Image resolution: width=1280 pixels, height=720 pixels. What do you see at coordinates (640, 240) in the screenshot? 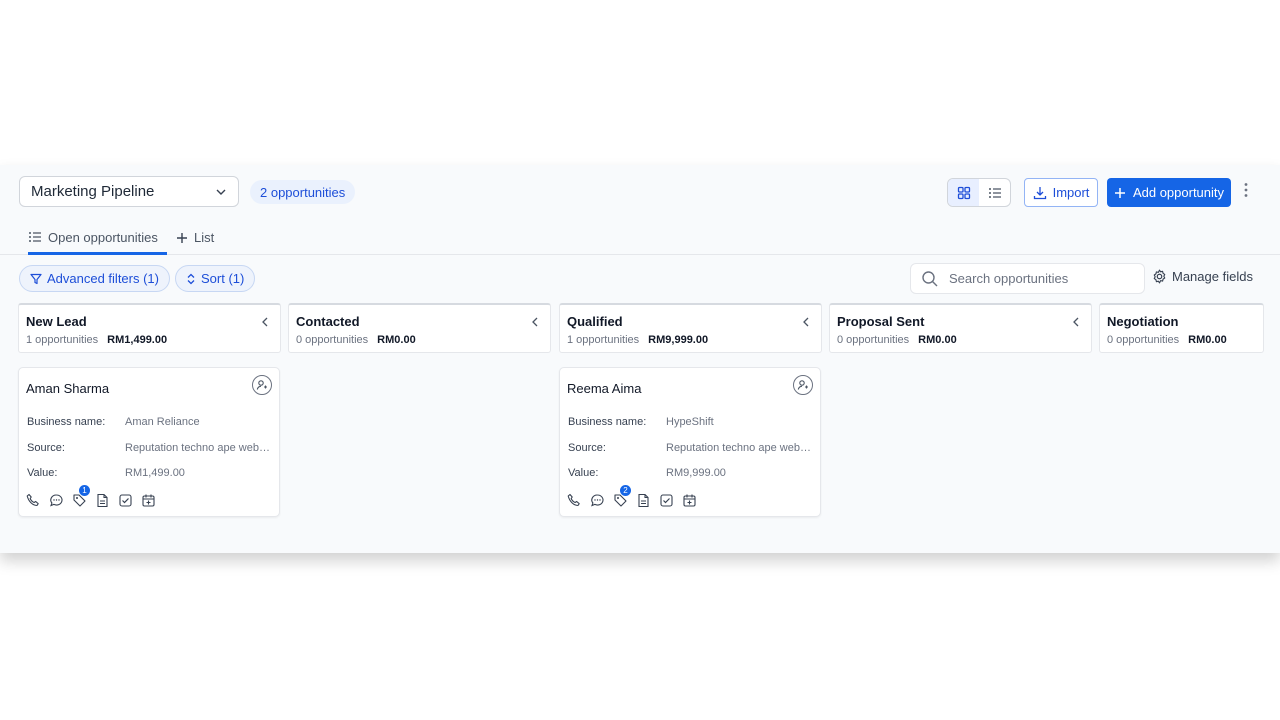
I see `tab-bar: Open opportunities List` at bounding box center [640, 240].